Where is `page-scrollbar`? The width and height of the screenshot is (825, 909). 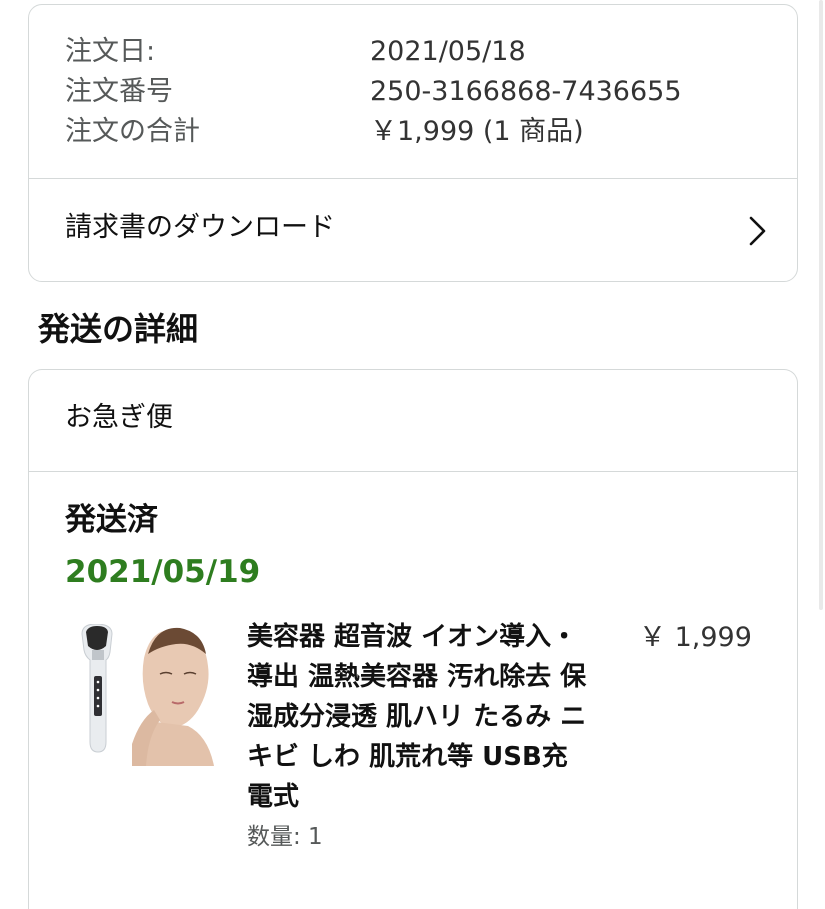
page-scrollbar is located at coordinates (821, 305).